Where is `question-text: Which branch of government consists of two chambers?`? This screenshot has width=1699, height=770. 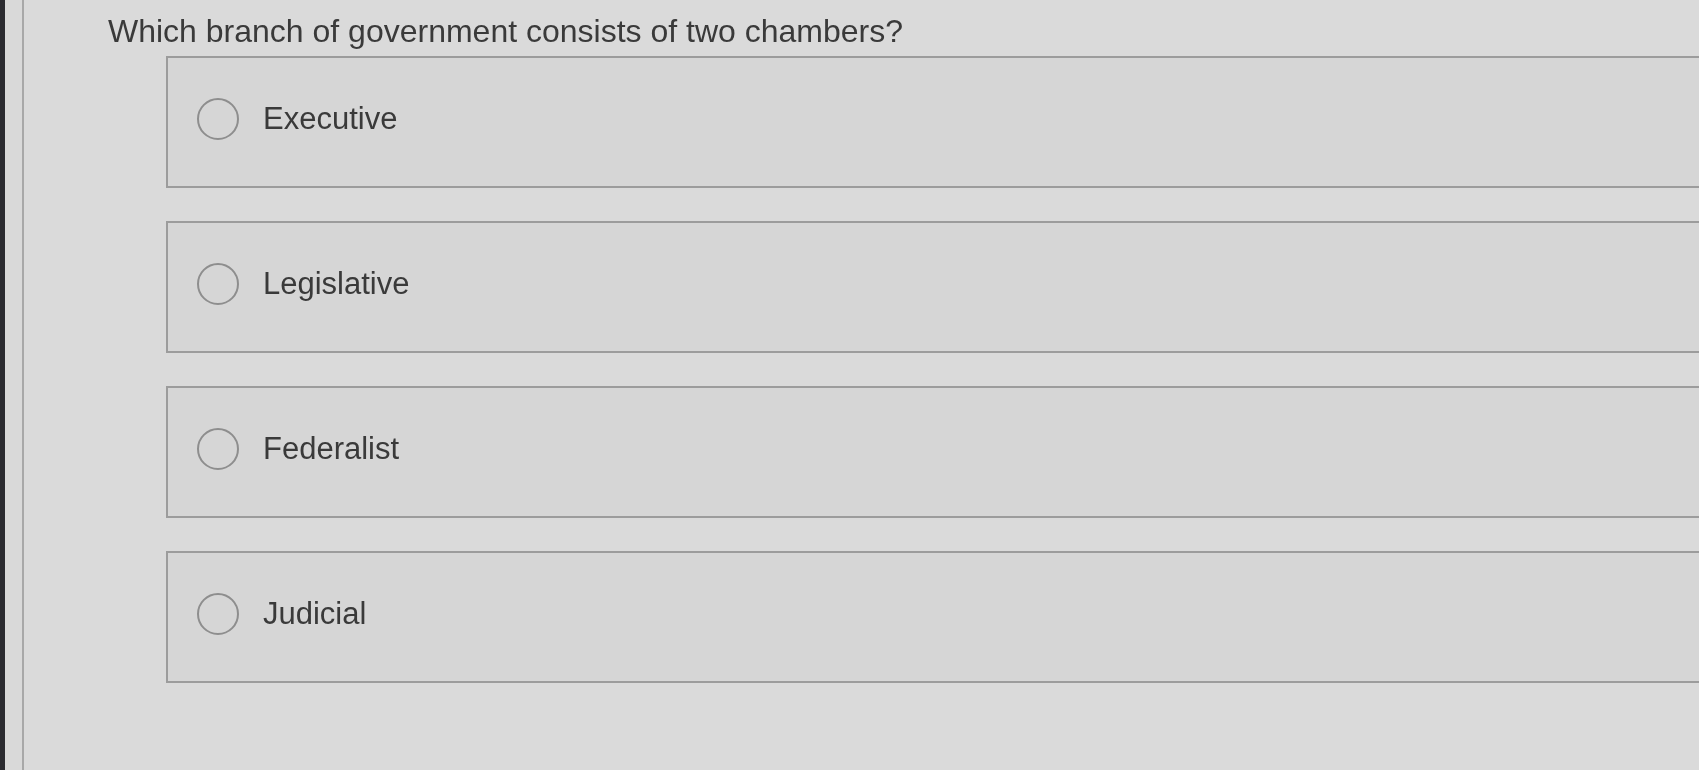
question-text: Which branch of government consists of two chambers? is located at coordinates (506, 31).